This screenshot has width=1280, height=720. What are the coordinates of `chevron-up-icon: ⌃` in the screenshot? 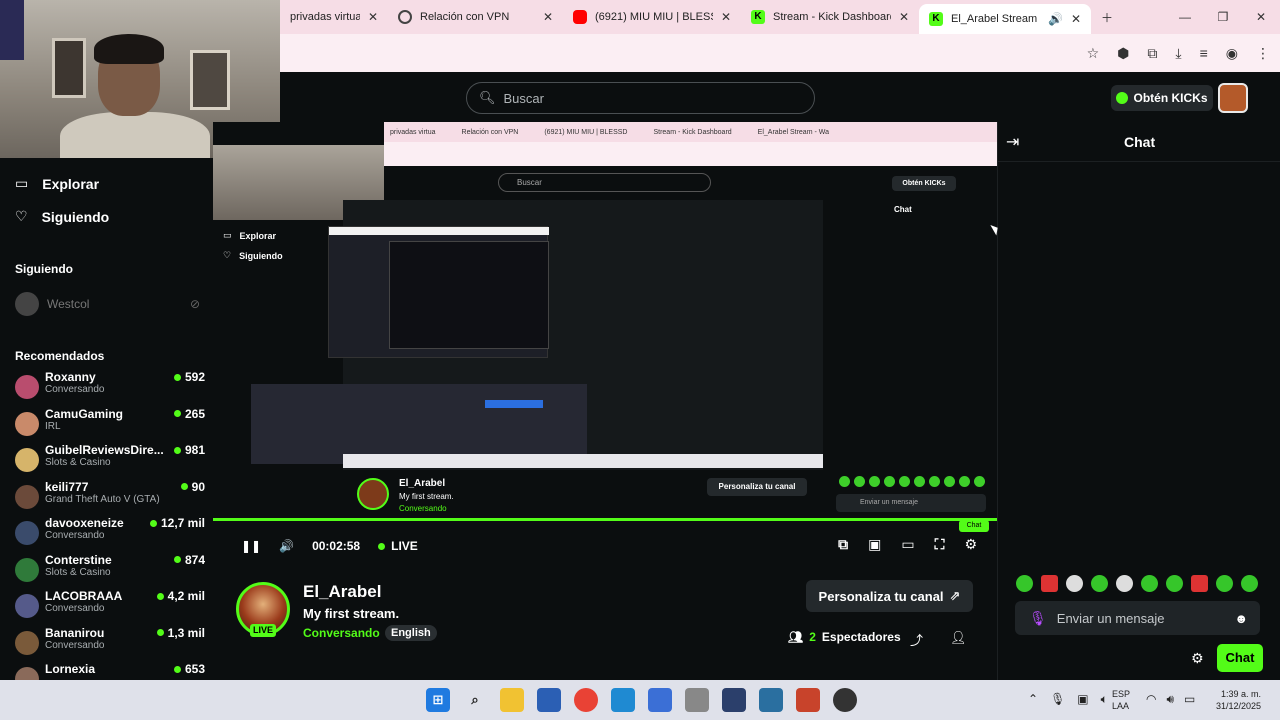 It's located at (1033, 699).